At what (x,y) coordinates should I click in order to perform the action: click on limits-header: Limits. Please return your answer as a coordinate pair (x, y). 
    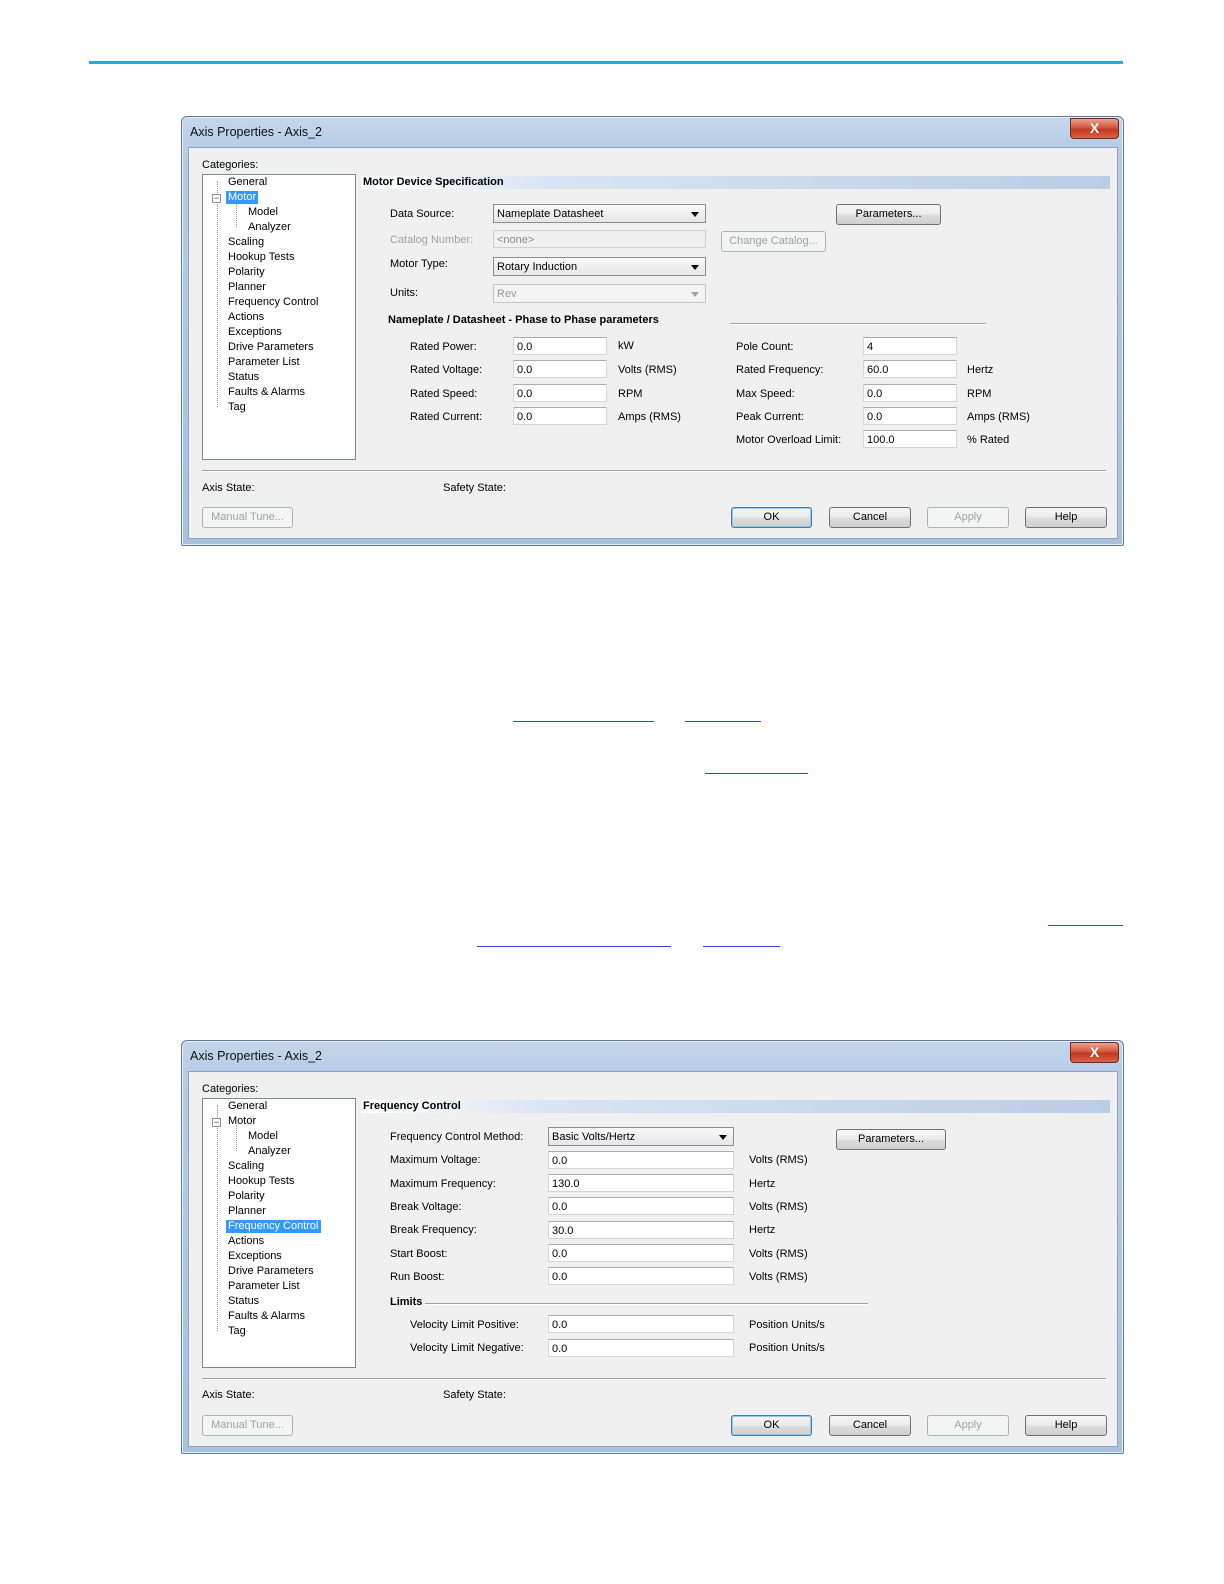
    Looking at the image, I should click on (406, 1302).